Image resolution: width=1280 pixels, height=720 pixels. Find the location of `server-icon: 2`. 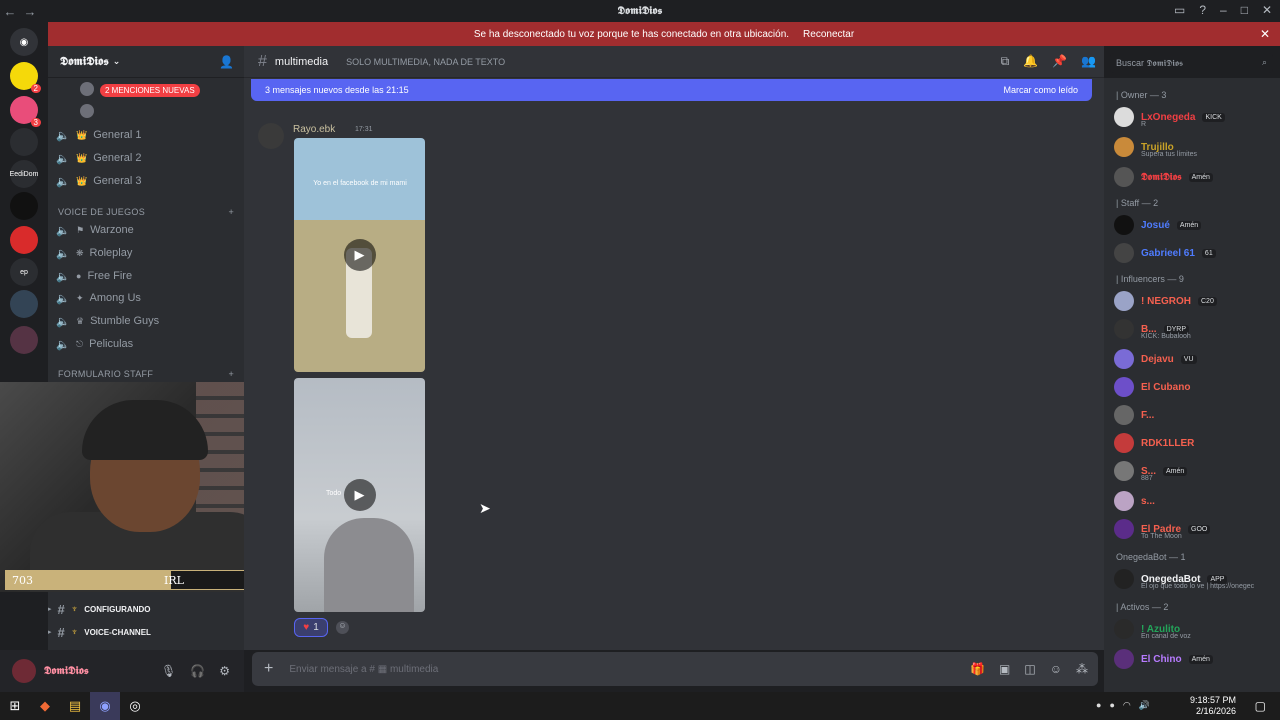

server-icon: 2 is located at coordinates (25, 77).